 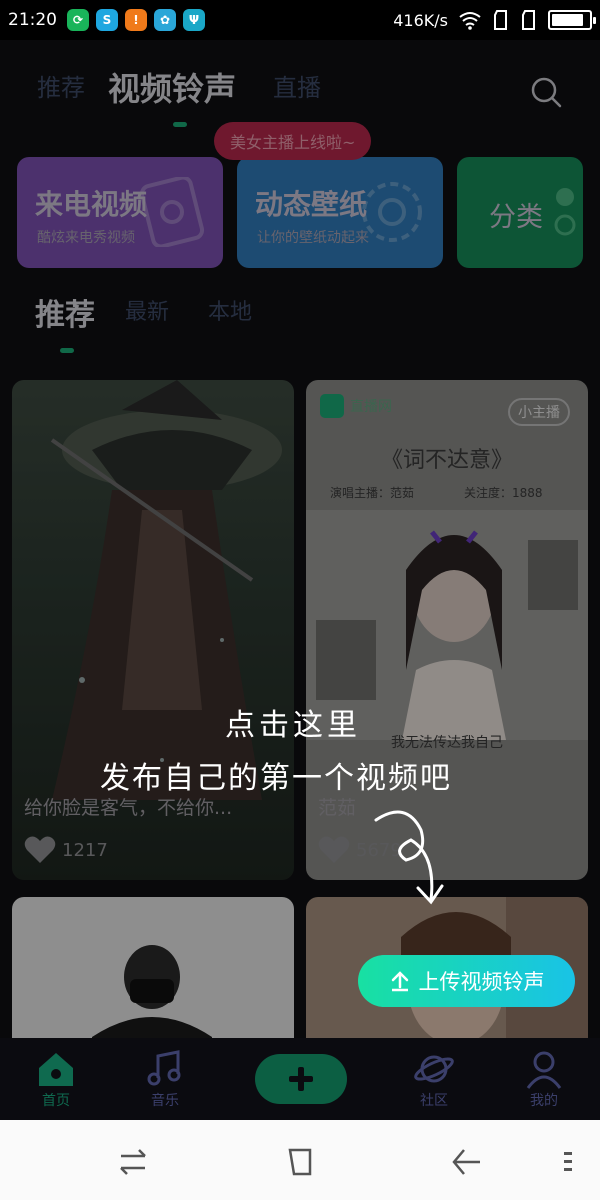 I want to click on switch-icon, so click(x=133, y=1162).